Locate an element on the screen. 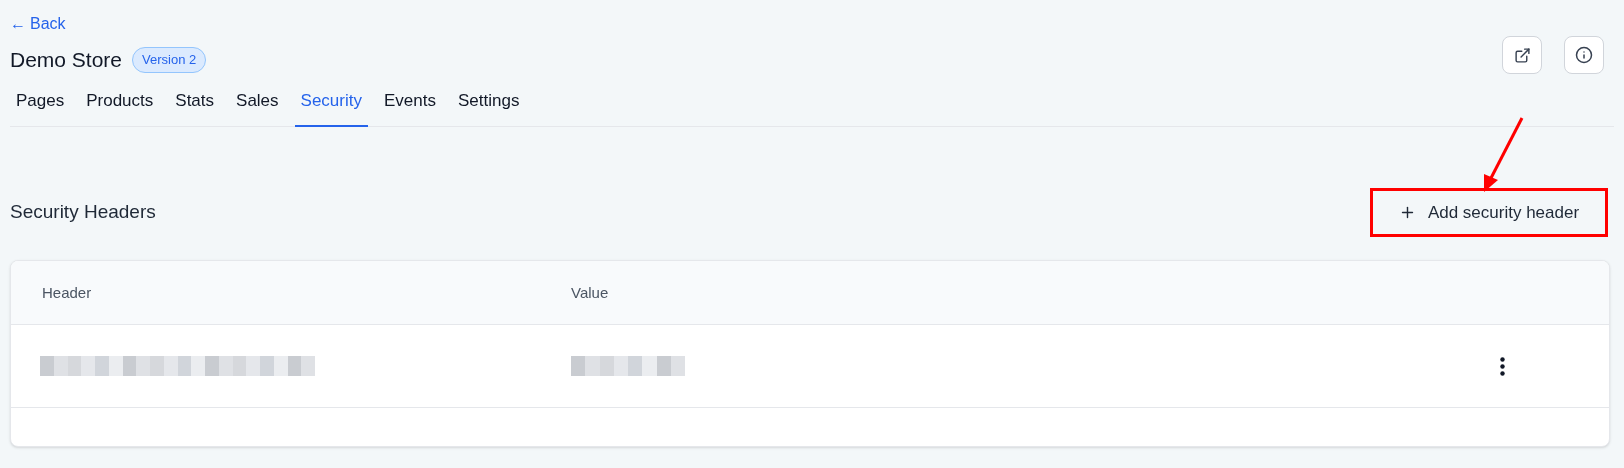  column-header: Value is located at coordinates (590, 292).